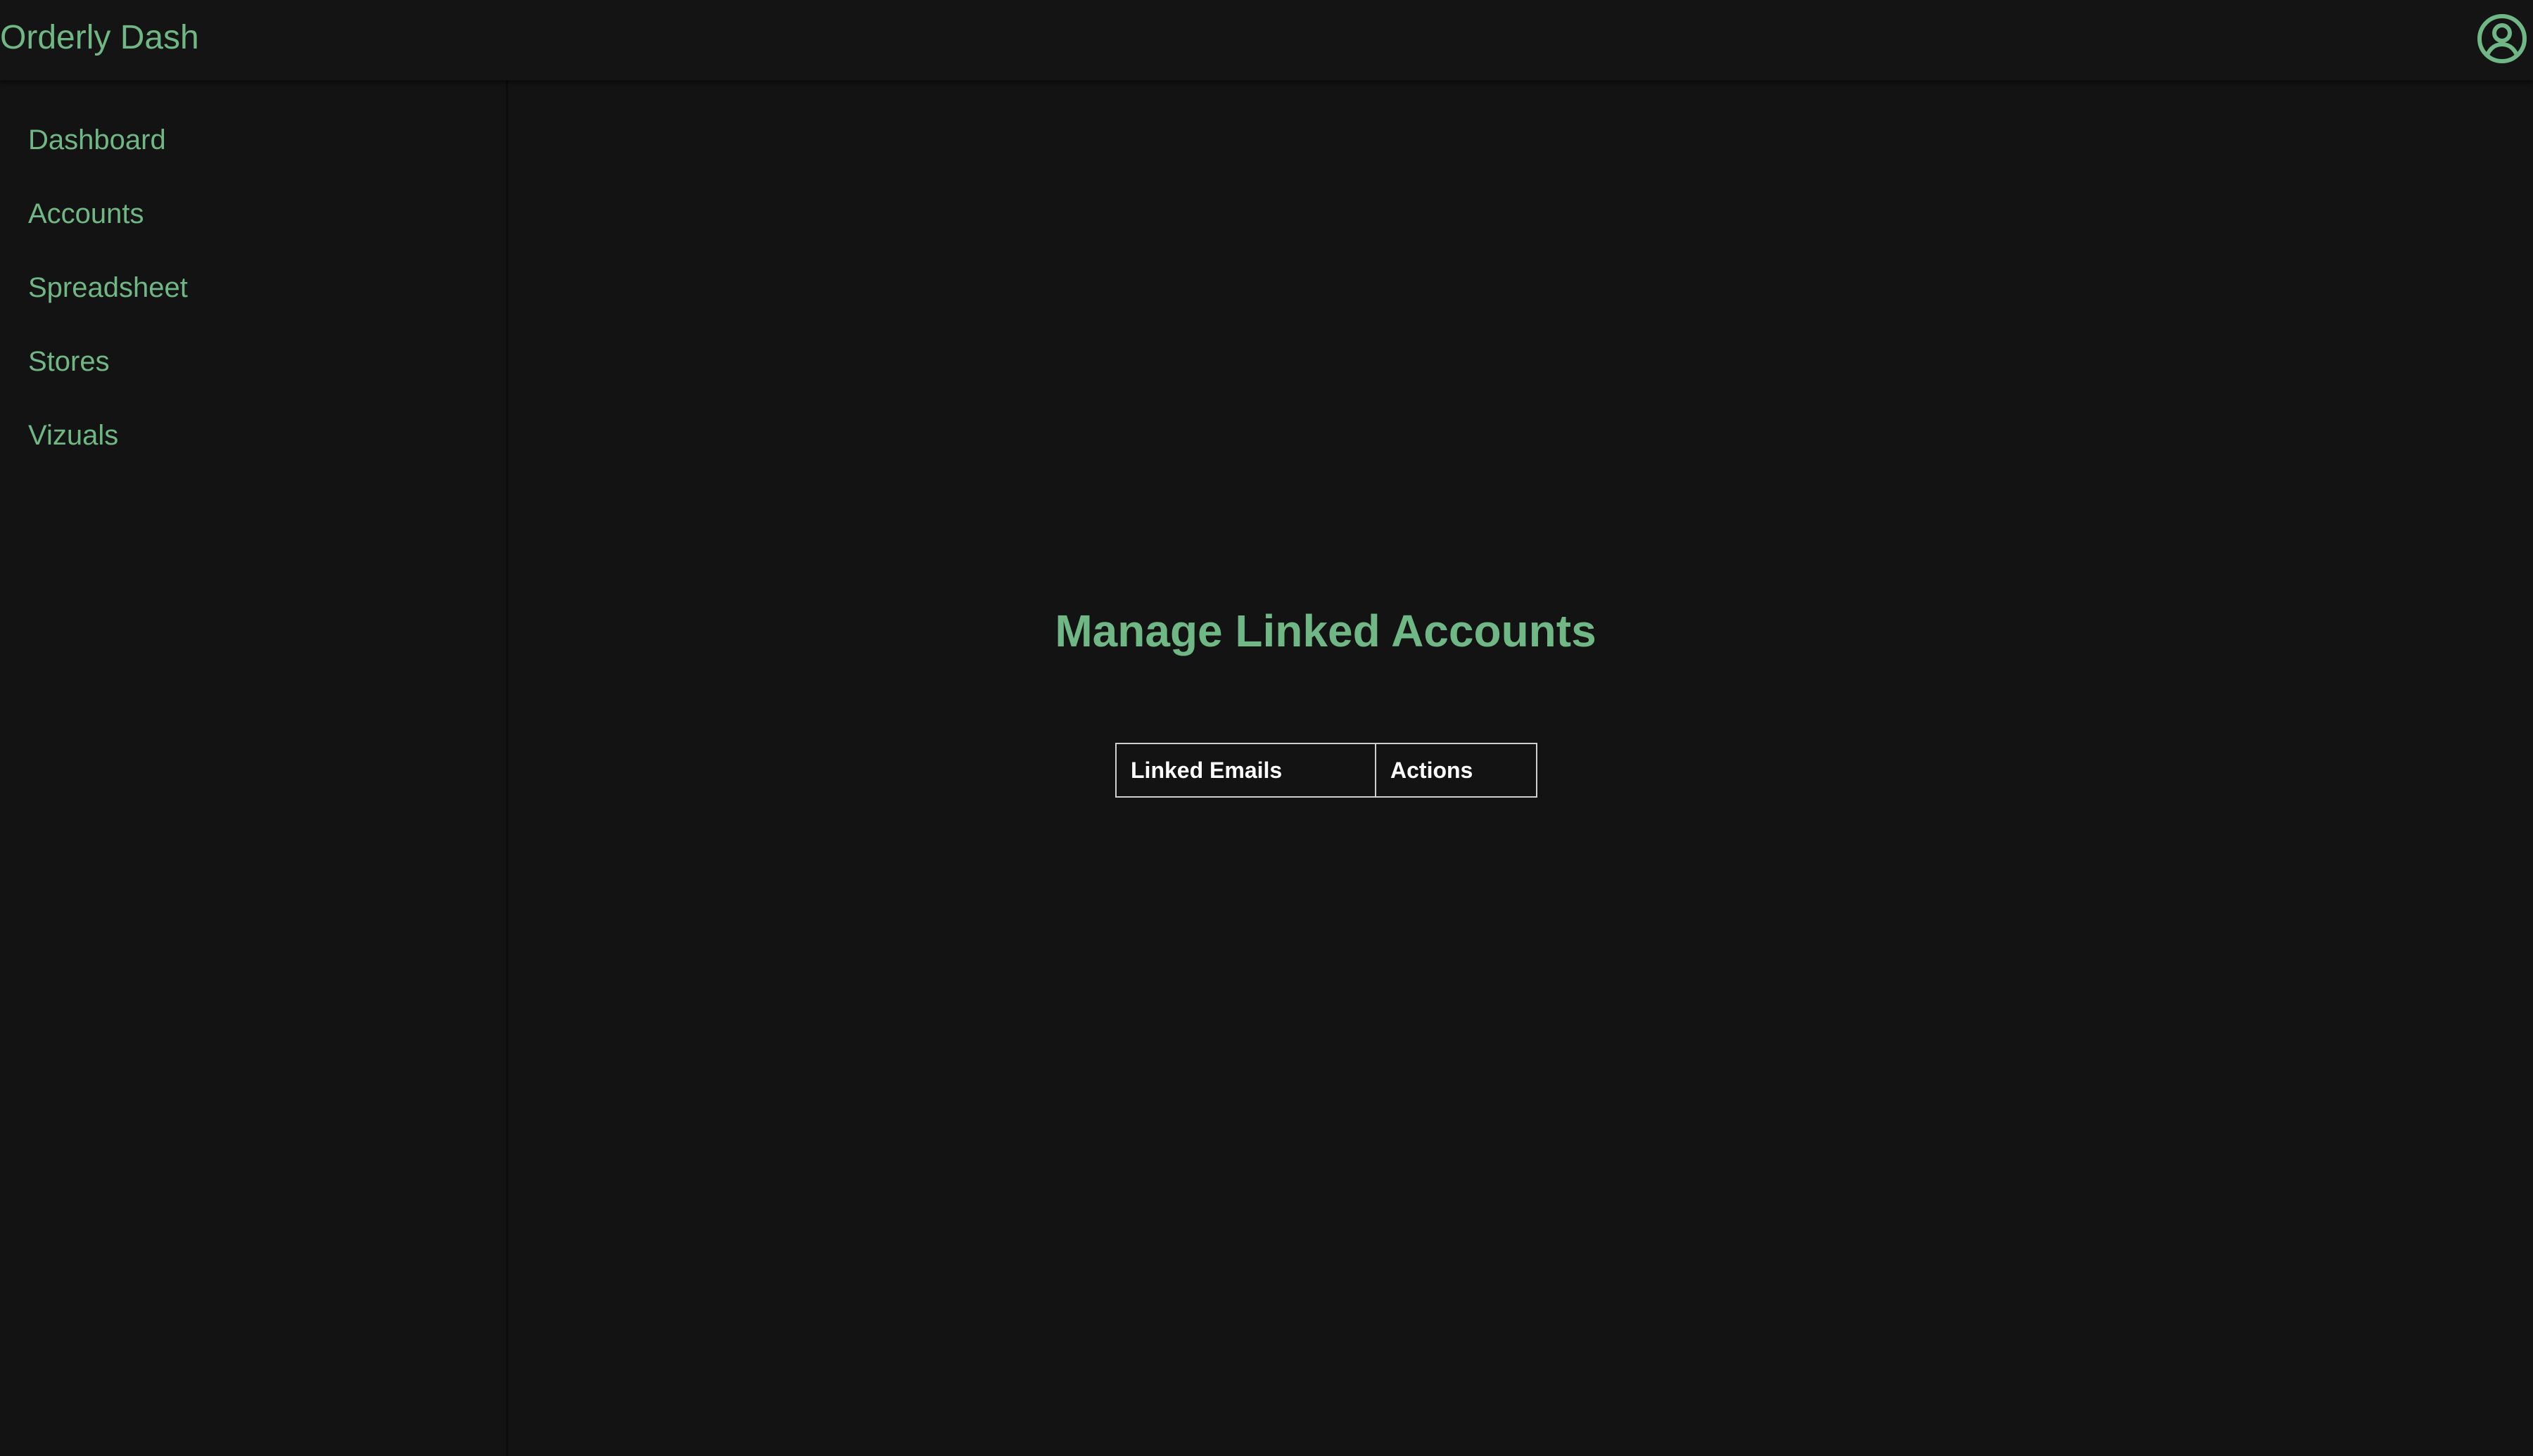  I want to click on sidebar-item-accounts: Accounts, so click(108, 213).